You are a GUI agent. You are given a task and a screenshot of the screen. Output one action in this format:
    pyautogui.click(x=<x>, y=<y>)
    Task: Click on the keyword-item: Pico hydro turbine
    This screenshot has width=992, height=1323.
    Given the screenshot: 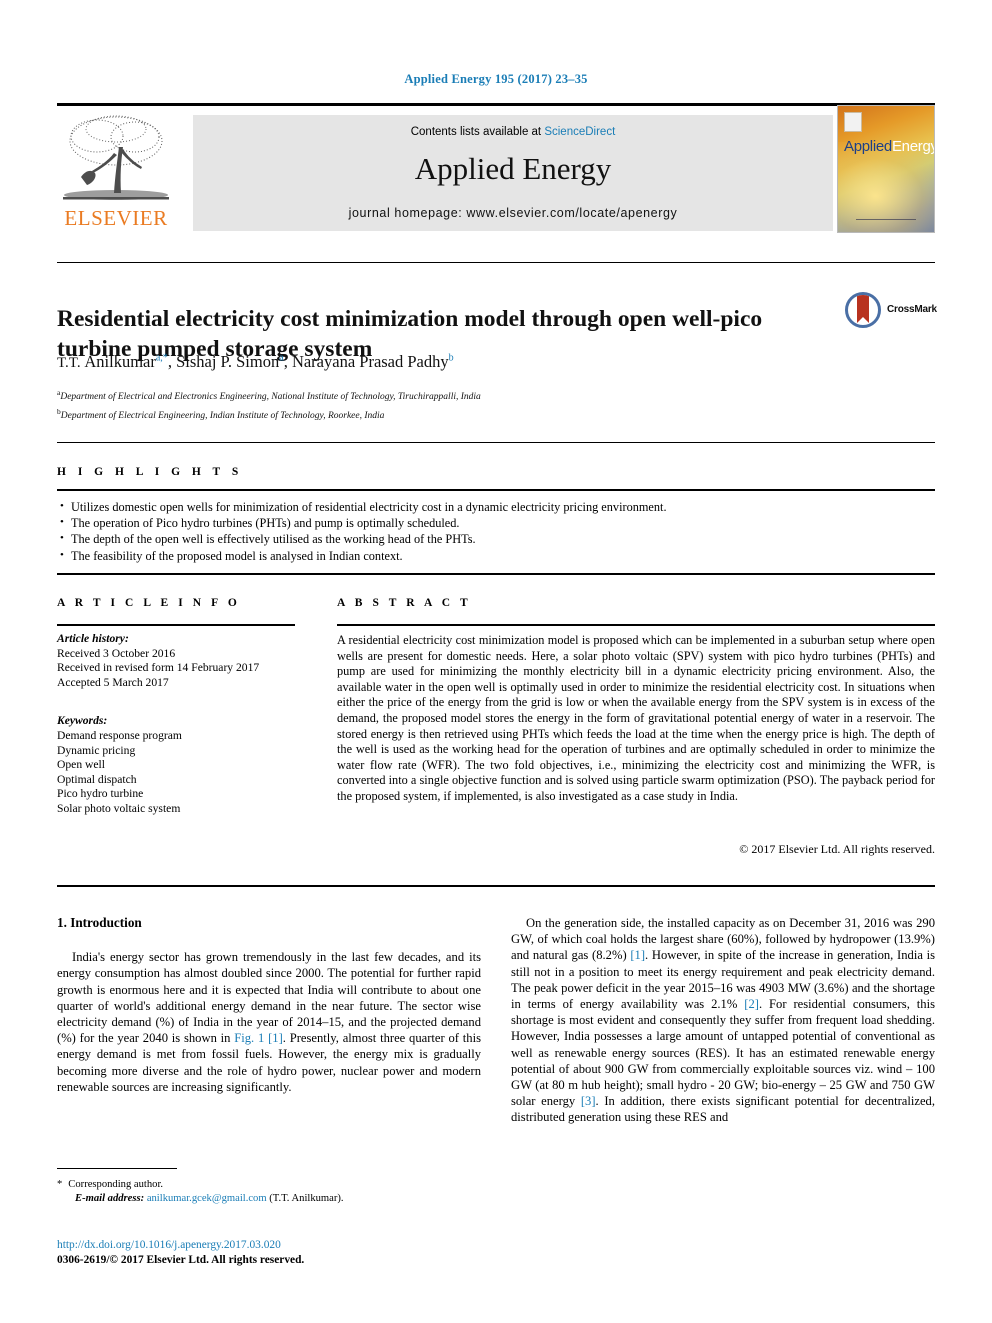 What is the action you would take?
    pyautogui.click(x=100, y=794)
    